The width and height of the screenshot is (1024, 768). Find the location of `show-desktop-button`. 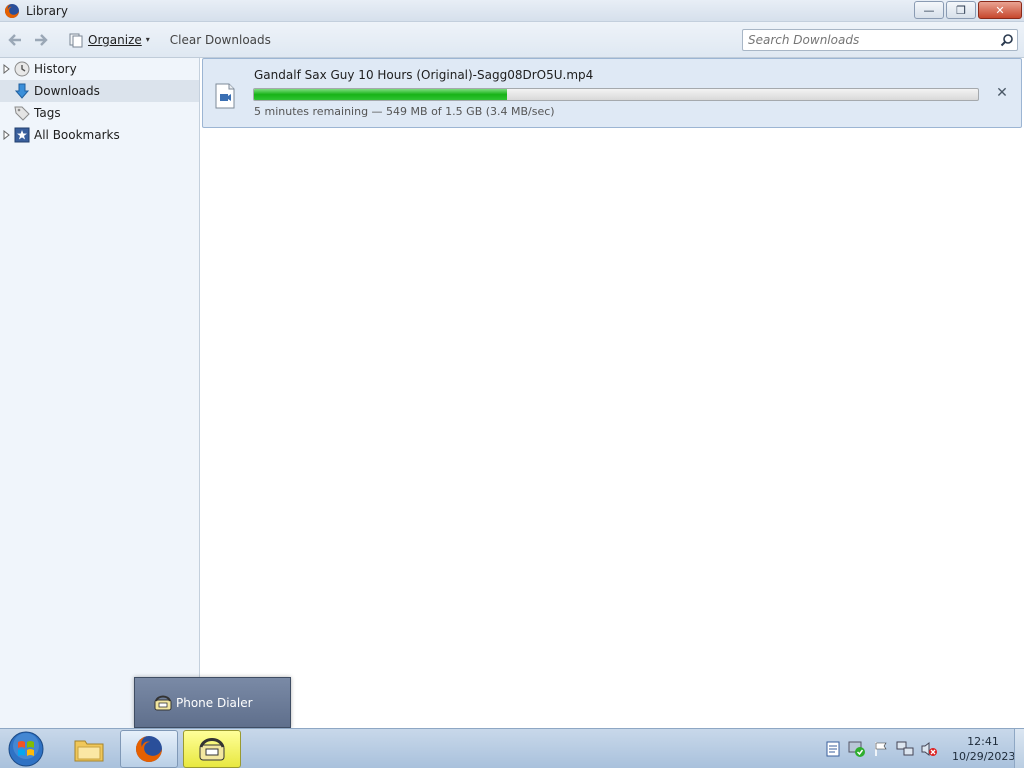

show-desktop-button is located at coordinates (1019, 748).